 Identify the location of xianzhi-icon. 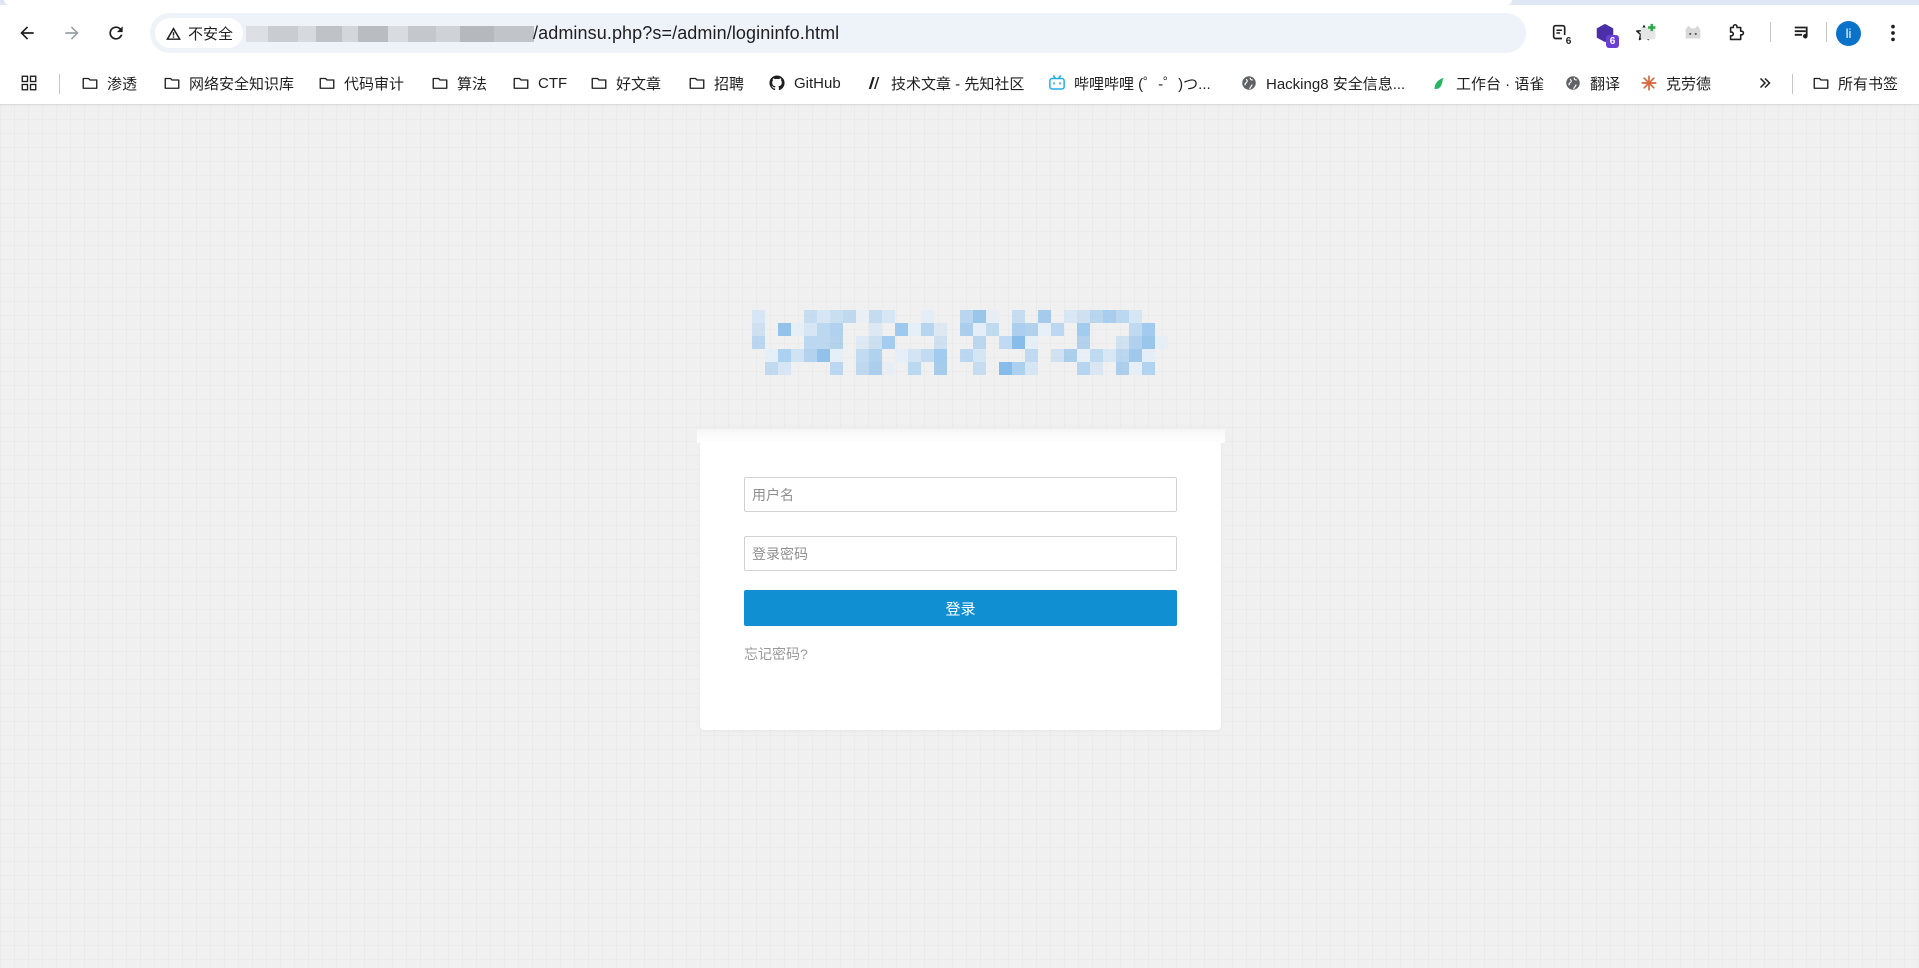
(874, 83).